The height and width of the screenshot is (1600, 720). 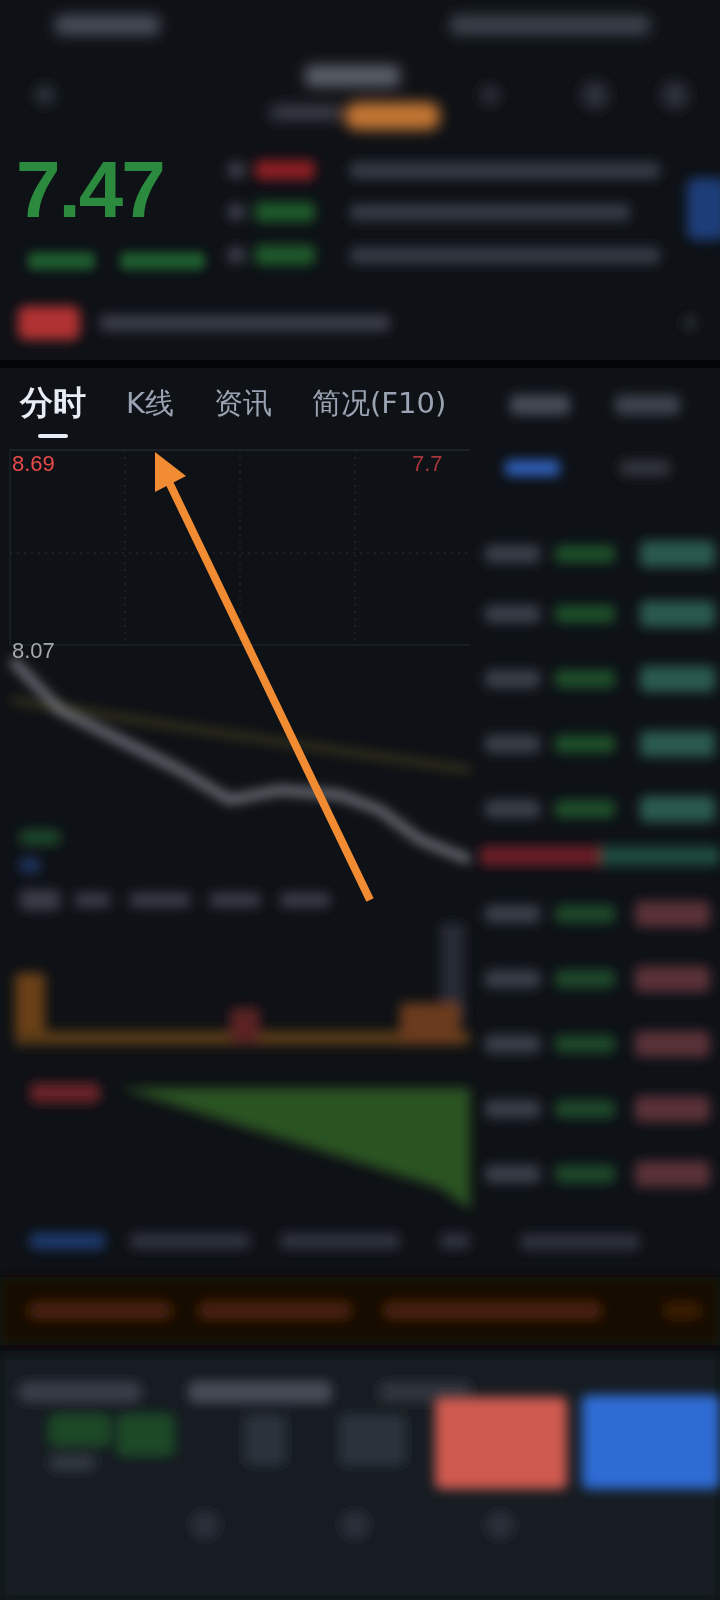 What do you see at coordinates (33, 651) in the screenshot?
I see `axis-prev-close: 8.07` at bounding box center [33, 651].